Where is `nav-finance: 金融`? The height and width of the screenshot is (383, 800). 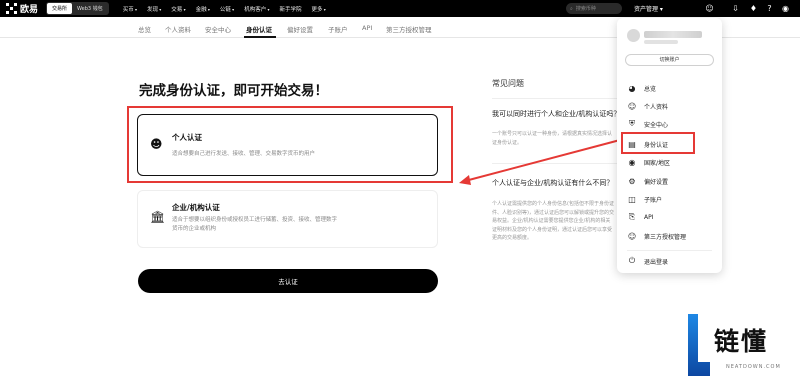
nav-finance: 金融 is located at coordinates (203, 9).